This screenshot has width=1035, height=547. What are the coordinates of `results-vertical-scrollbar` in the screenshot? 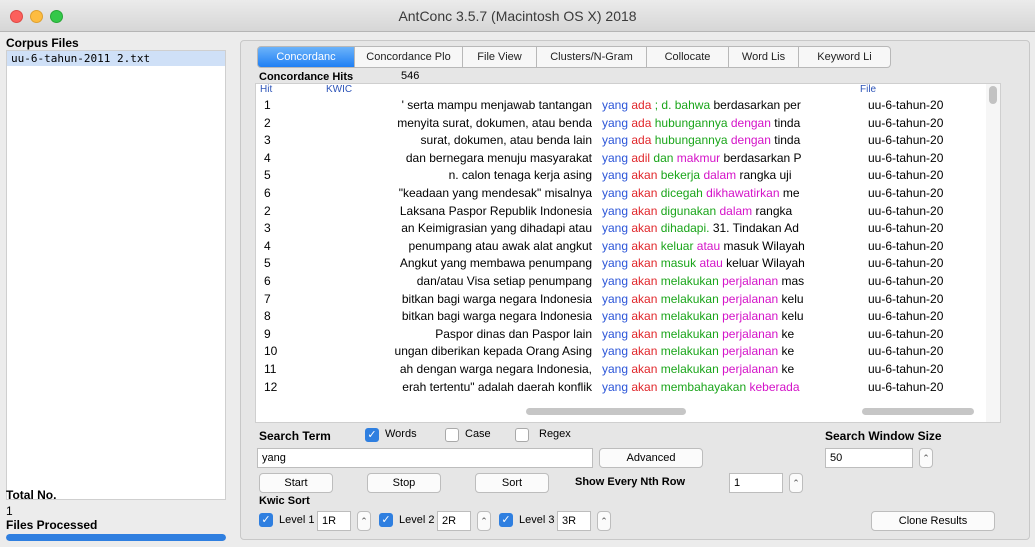 It's located at (993, 253).